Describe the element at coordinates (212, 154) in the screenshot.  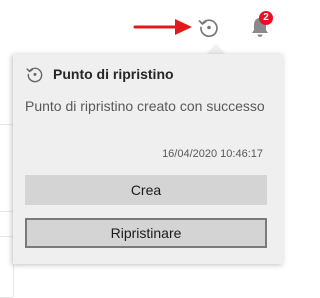
I see `popup-timestamp: 16/04/2020 10:46:17` at that location.